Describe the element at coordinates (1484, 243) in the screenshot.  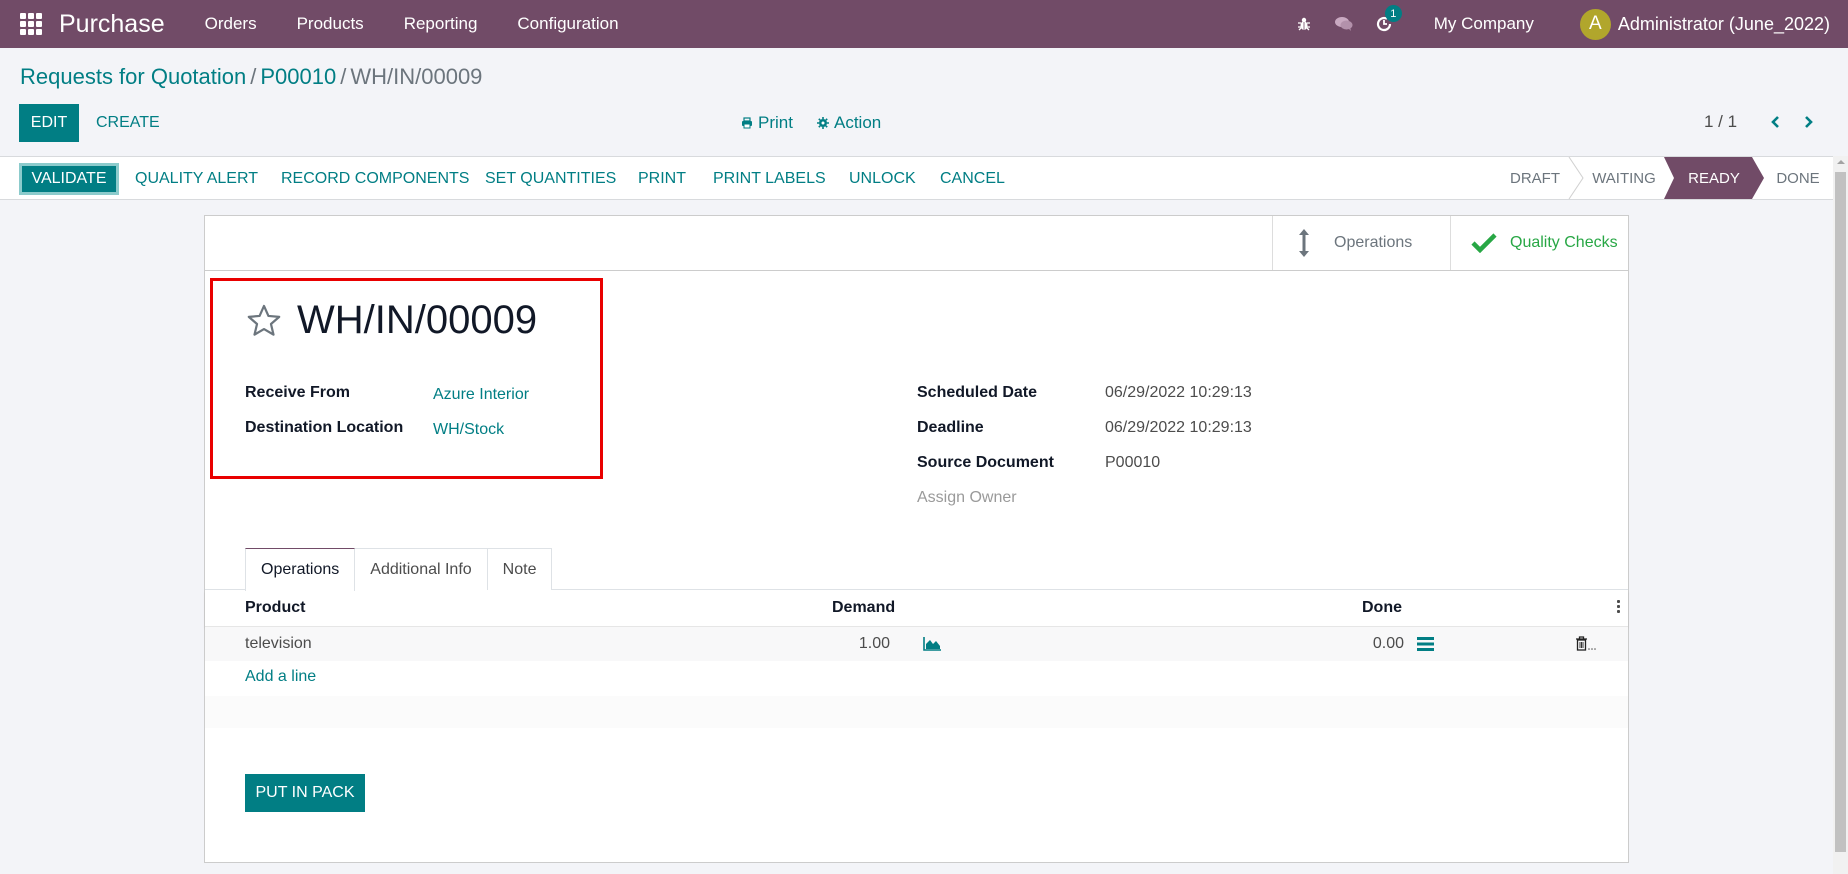
I see `check-icon` at that location.